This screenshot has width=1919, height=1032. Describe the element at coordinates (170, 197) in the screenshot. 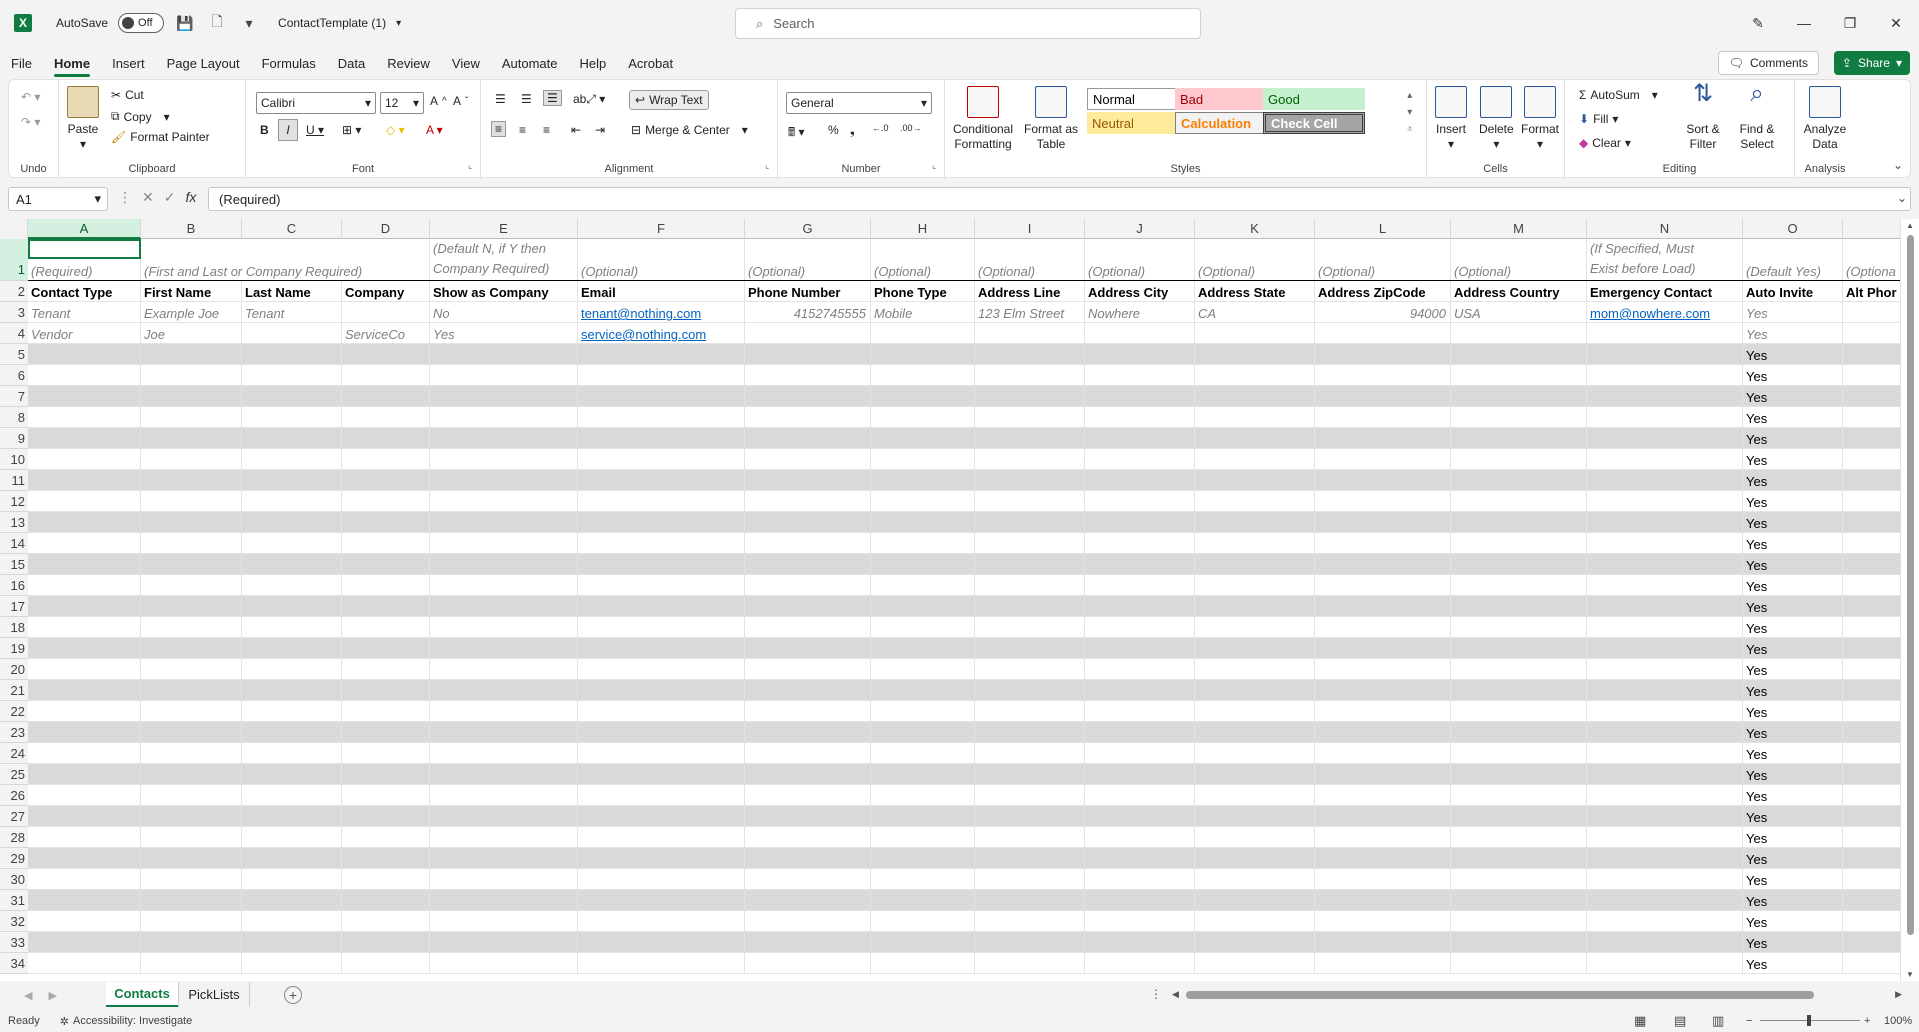

I see `enter-icon: ✓` at that location.